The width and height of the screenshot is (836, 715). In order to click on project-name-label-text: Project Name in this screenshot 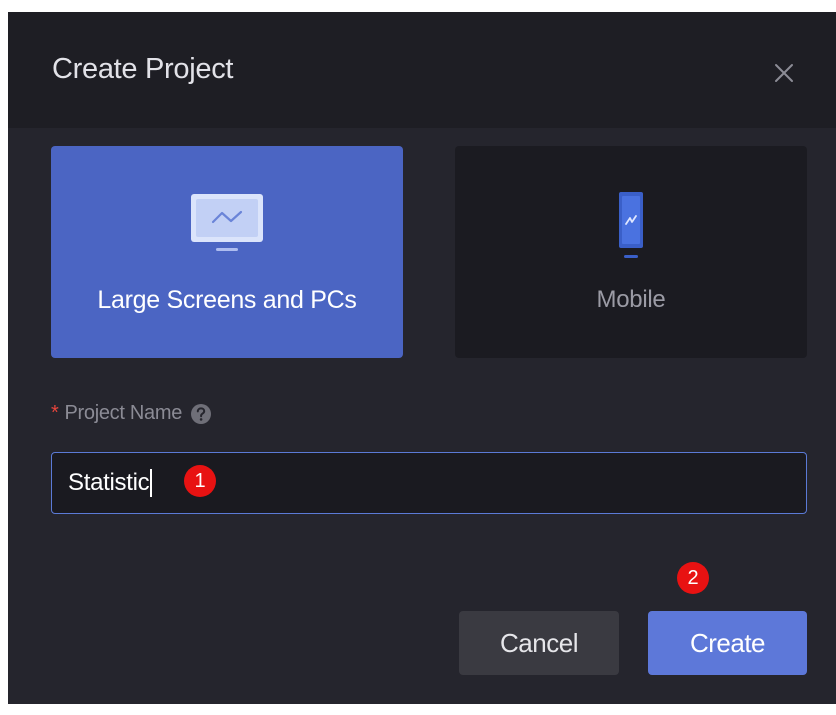, I will do `click(123, 413)`.